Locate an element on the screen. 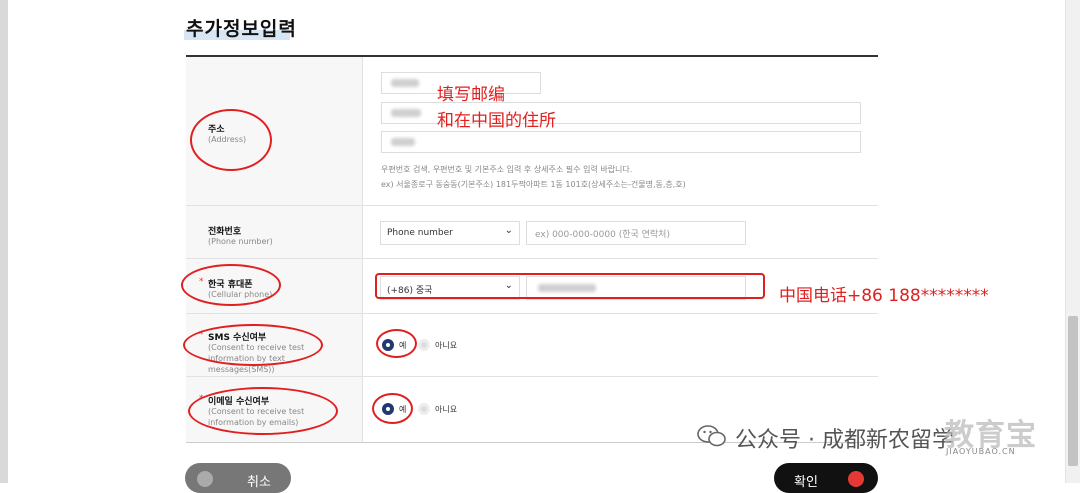 The width and height of the screenshot is (1080, 493). sms-no-radio is located at coordinates (424, 345).